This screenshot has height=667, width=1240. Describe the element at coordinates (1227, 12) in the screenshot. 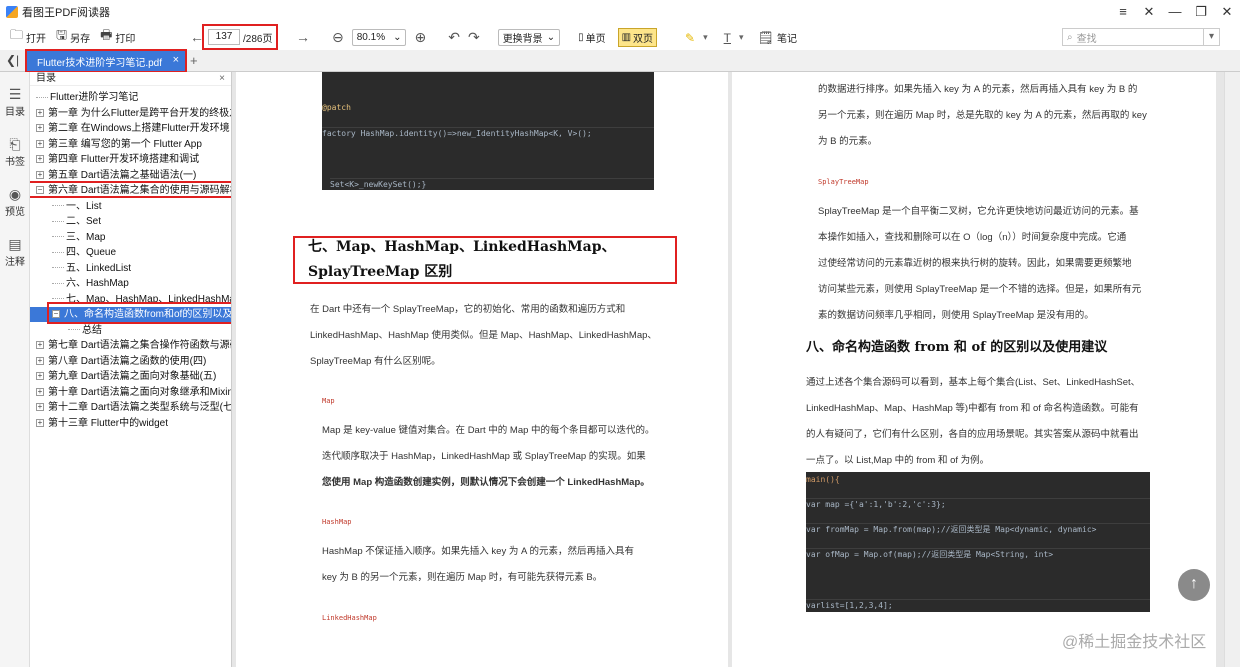

I see `close-window-button: ✕` at that location.